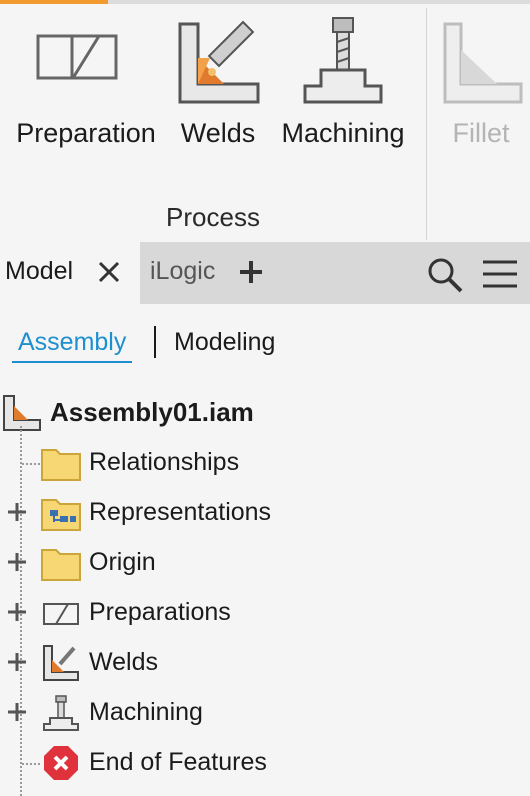  I want to click on representations-folder-icon, so click(61, 515).